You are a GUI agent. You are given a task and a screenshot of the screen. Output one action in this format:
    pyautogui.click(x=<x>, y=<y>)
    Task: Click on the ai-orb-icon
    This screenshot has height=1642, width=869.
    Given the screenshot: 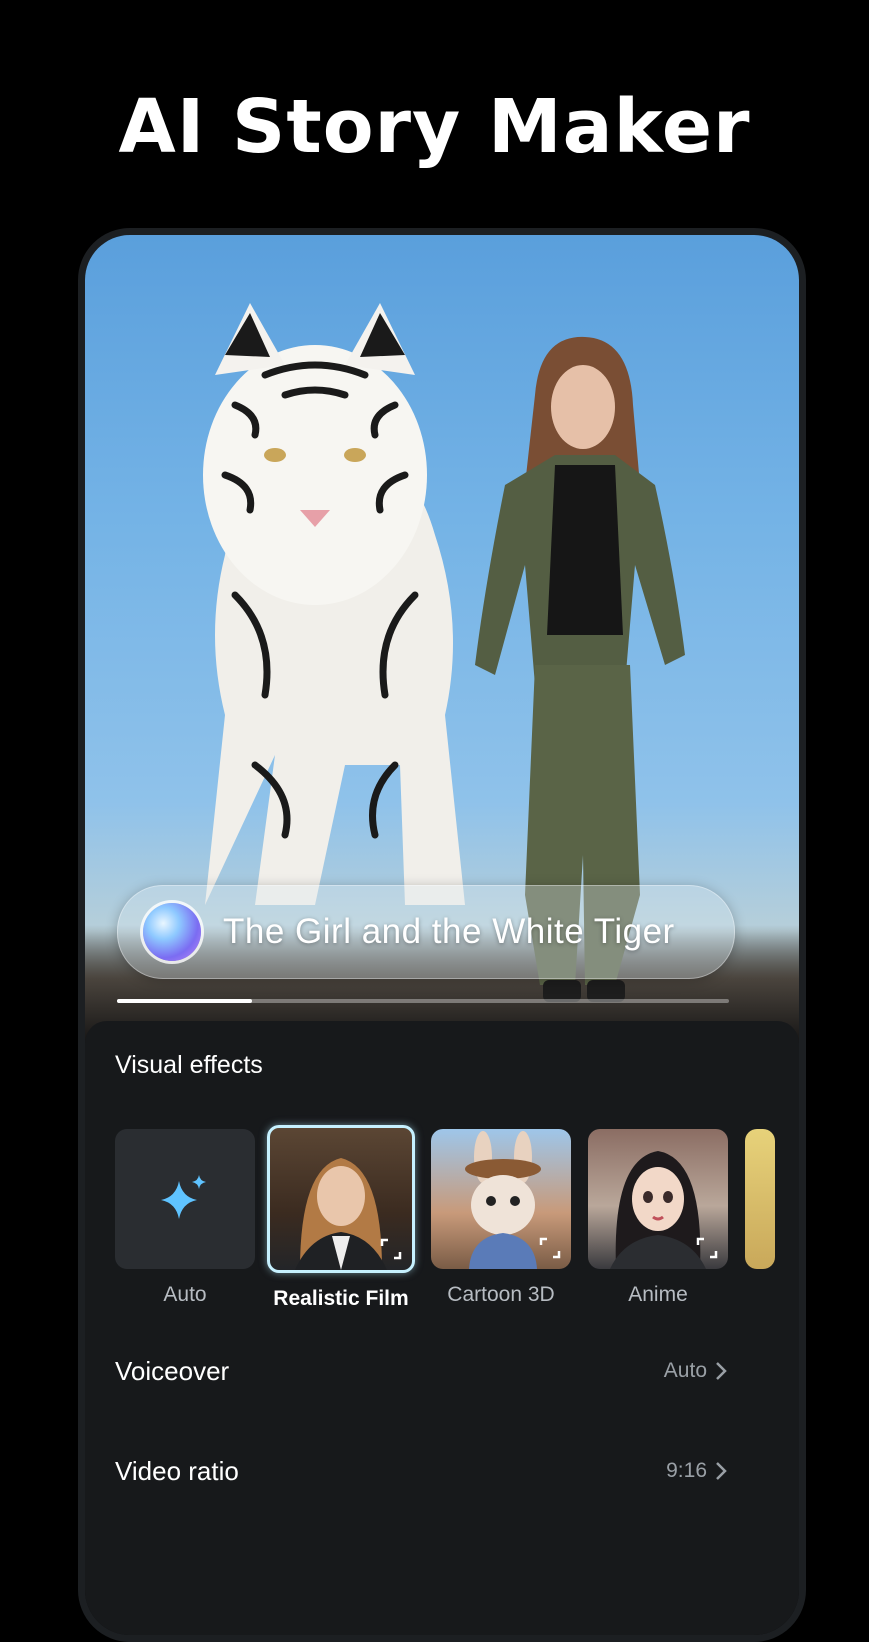 What is the action you would take?
    pyautogui.click(x=172, y=932)
    